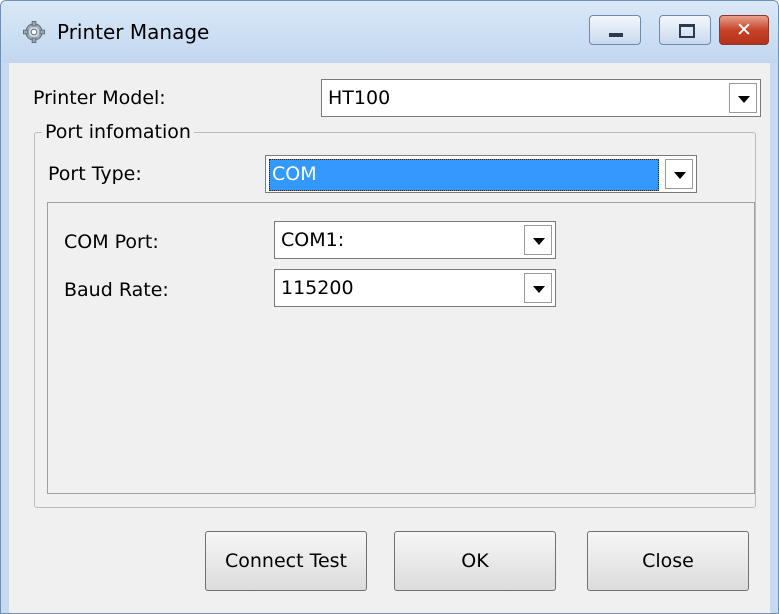  I want to click on connect-test-button: Connect Test, so click(286, 561).